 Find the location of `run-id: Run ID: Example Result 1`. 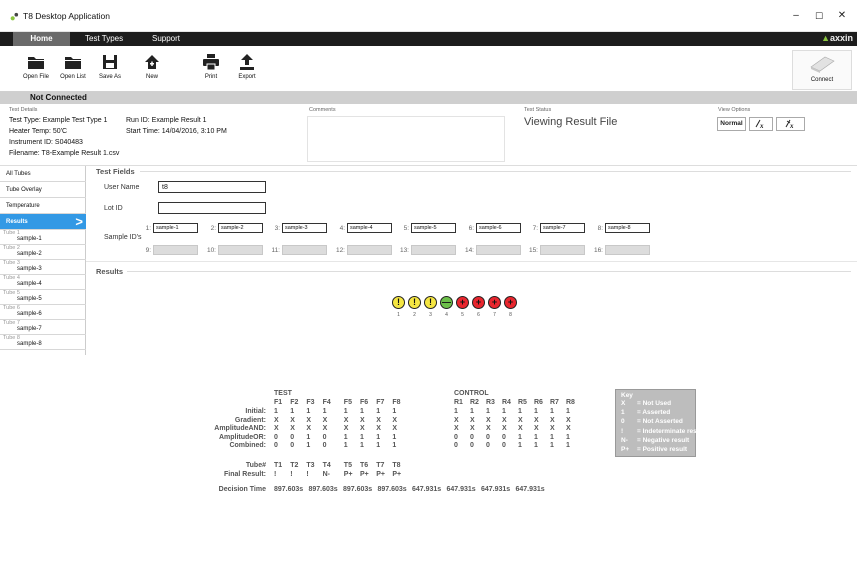

run-id: Run ID: Example Result 1 is located at coordinates (166, 120).